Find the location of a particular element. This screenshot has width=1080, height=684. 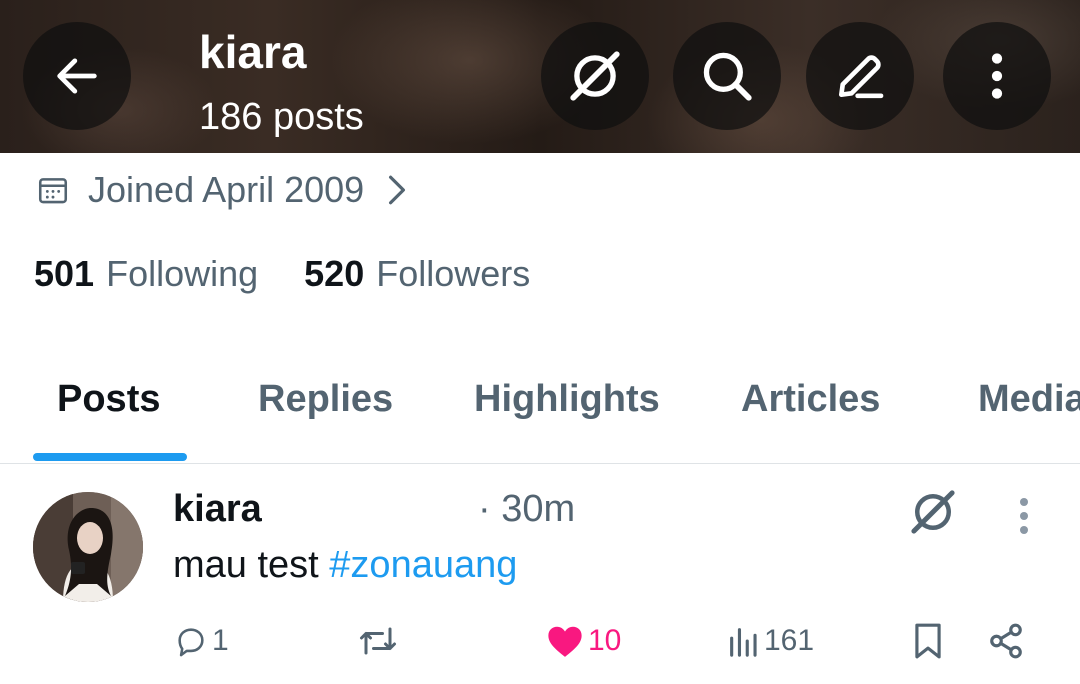

post-text: mau test #zonauang is located at coordinates (345, 565).